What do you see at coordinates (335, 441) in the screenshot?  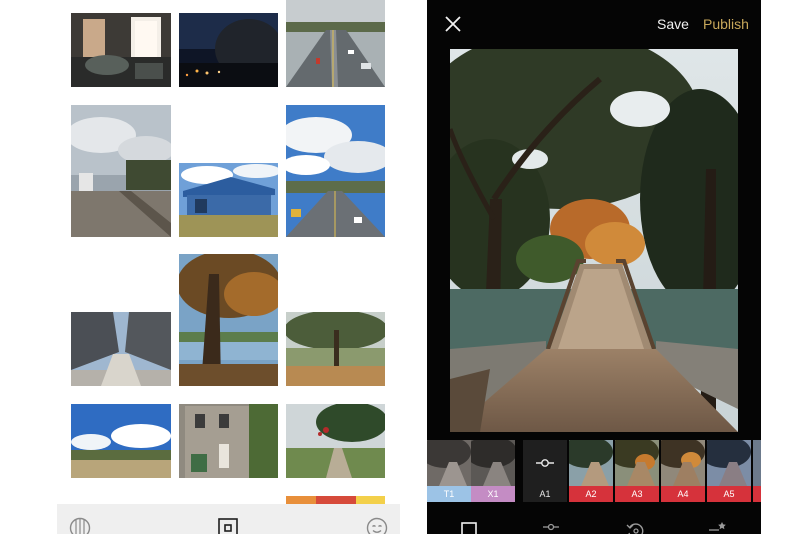 I see `tile-garden-path` at bounding box center [335, 441].